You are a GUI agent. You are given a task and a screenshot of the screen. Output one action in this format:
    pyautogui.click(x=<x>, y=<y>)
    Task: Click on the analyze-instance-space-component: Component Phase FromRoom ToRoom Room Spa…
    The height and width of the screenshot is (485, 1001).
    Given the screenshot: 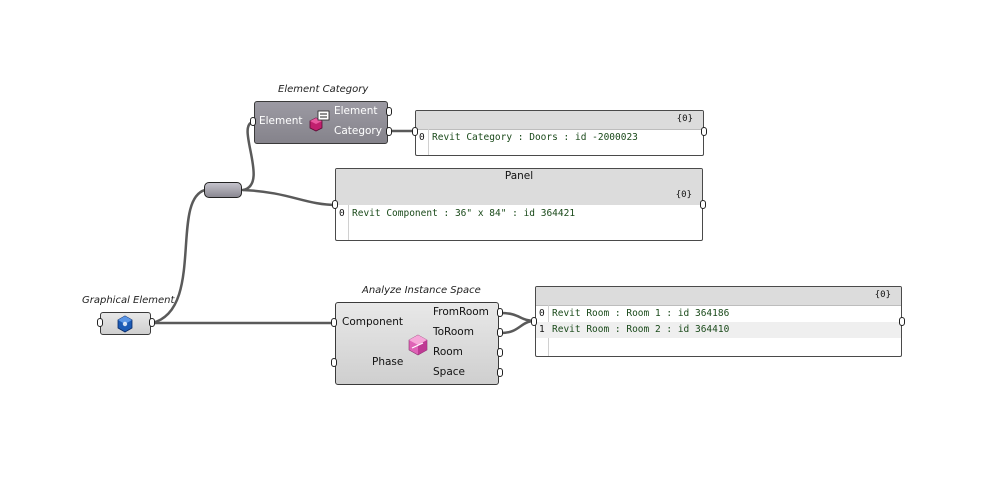 What is the action you would take?
    pyautogui.click(x=417, y=343)
    